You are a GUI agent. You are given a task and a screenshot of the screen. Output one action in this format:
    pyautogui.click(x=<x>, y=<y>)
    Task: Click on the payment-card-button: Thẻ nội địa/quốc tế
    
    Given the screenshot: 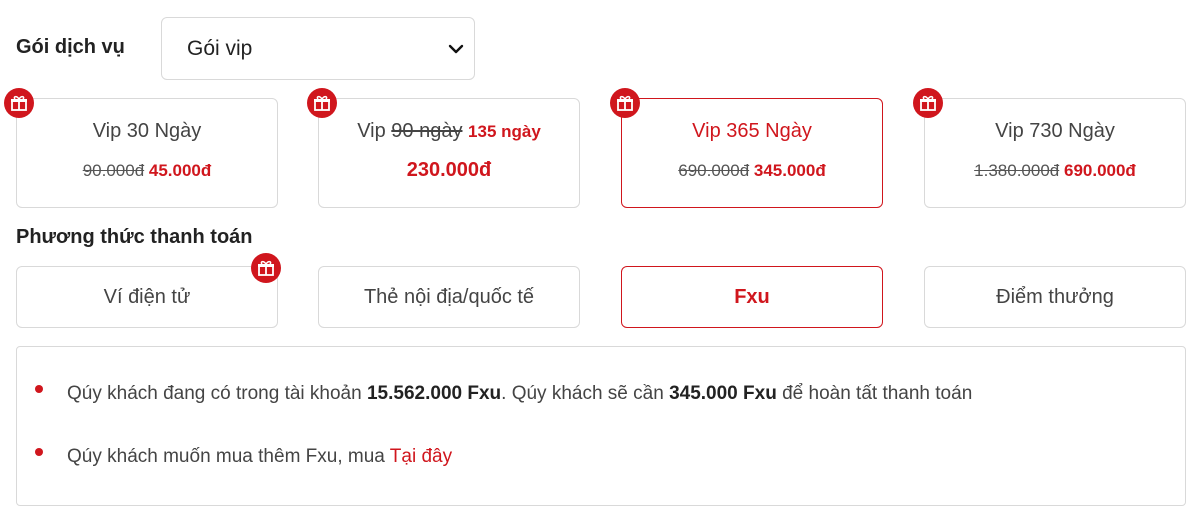 What is the action you would take?
    pyautogui.click(x=449, y=297)
    